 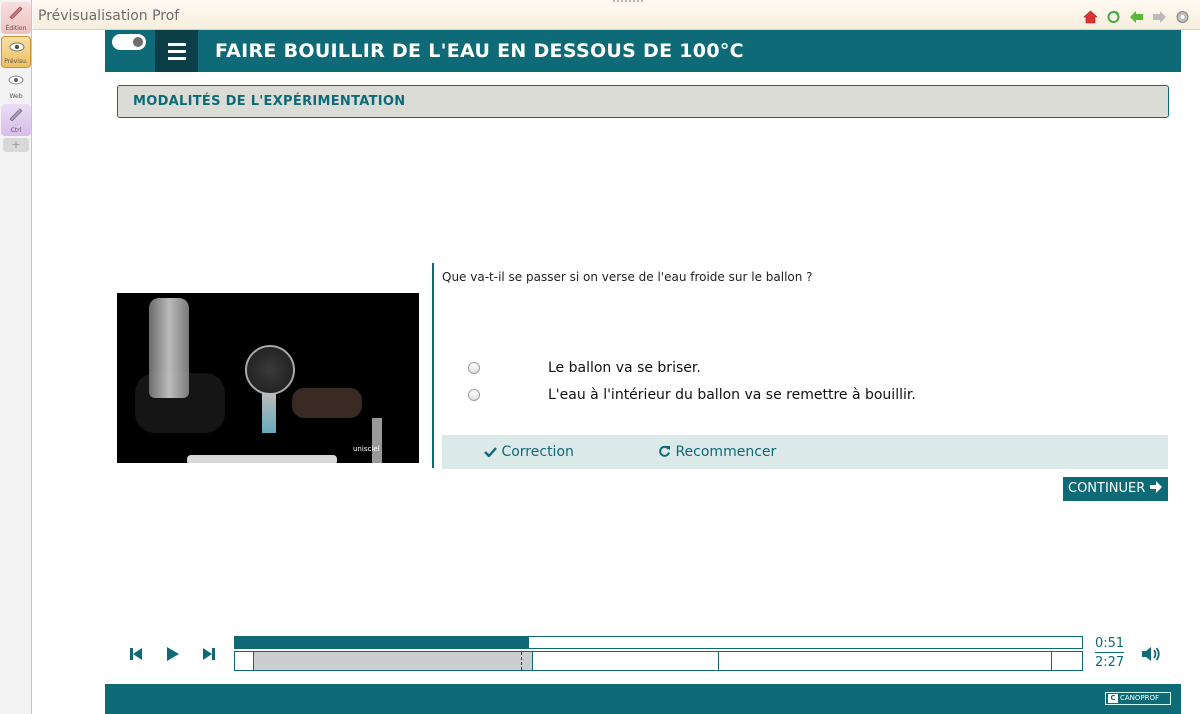 I want to click on dock-item-edition: Édition, so click(x=16, y=18).